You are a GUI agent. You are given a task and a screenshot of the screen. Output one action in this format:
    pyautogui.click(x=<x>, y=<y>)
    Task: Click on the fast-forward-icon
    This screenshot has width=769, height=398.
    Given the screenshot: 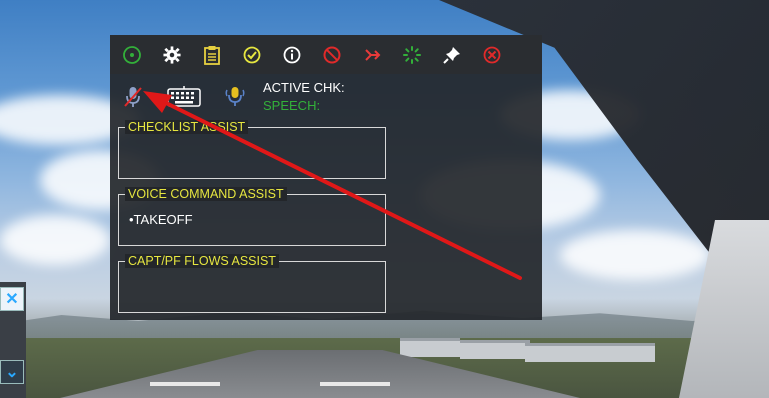 What is the action you would take?
    pyautogui.click(x=372, y=54)
    